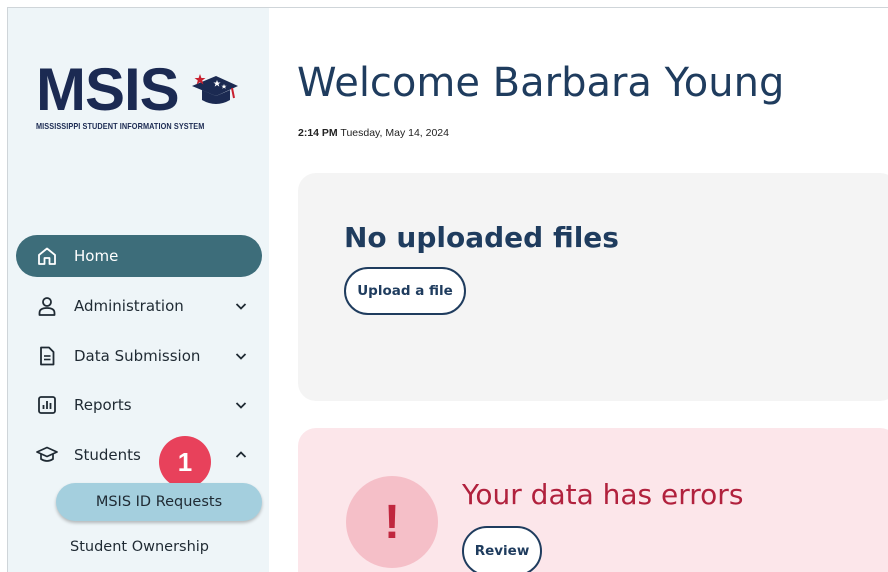 The width and height of the screenshot is (888, 572). What do you see at coordinates (47, 256) in the screenshot?
I see `home-icon` at bounding box center [47, 256].